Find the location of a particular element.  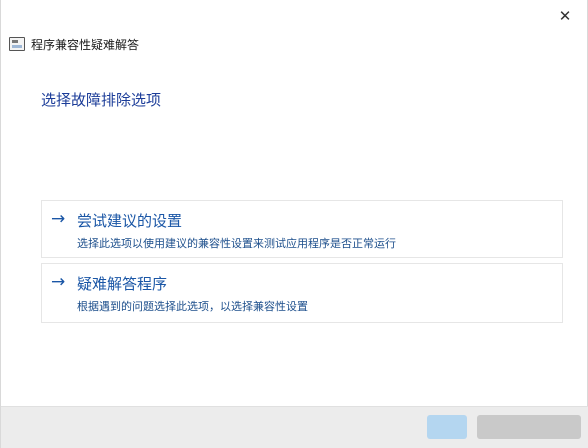

page-heading: 选择故障排除选项 is located at coordinates (101, 100).